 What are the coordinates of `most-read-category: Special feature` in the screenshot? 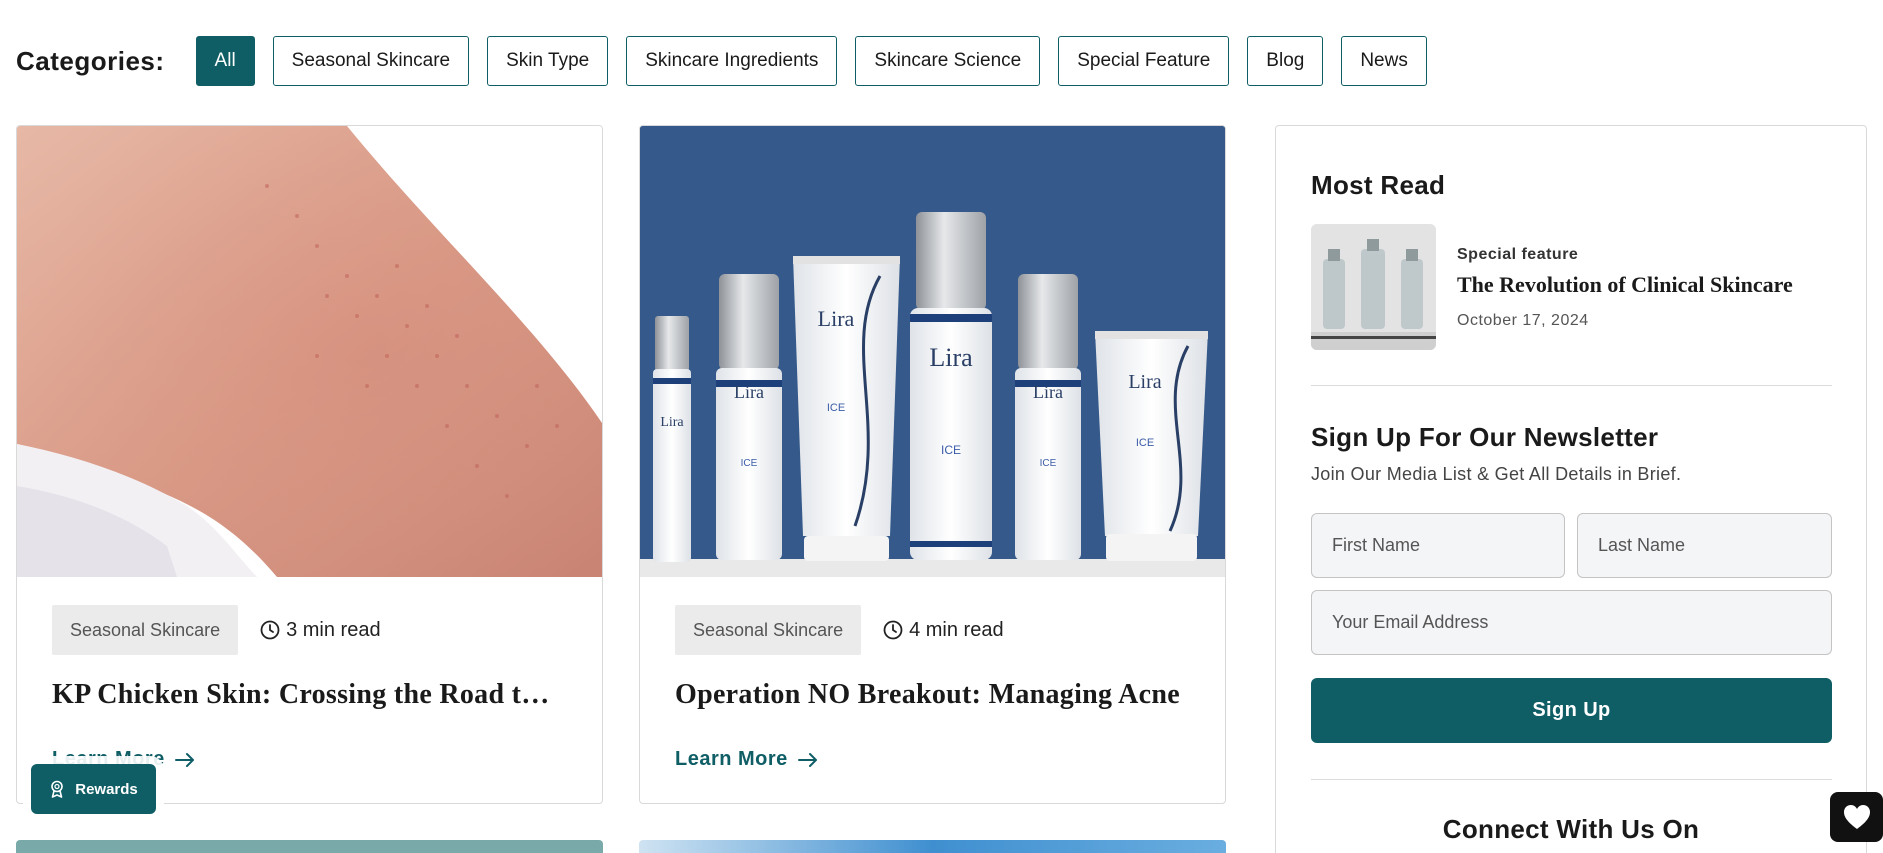 It's located at (1517, 255).